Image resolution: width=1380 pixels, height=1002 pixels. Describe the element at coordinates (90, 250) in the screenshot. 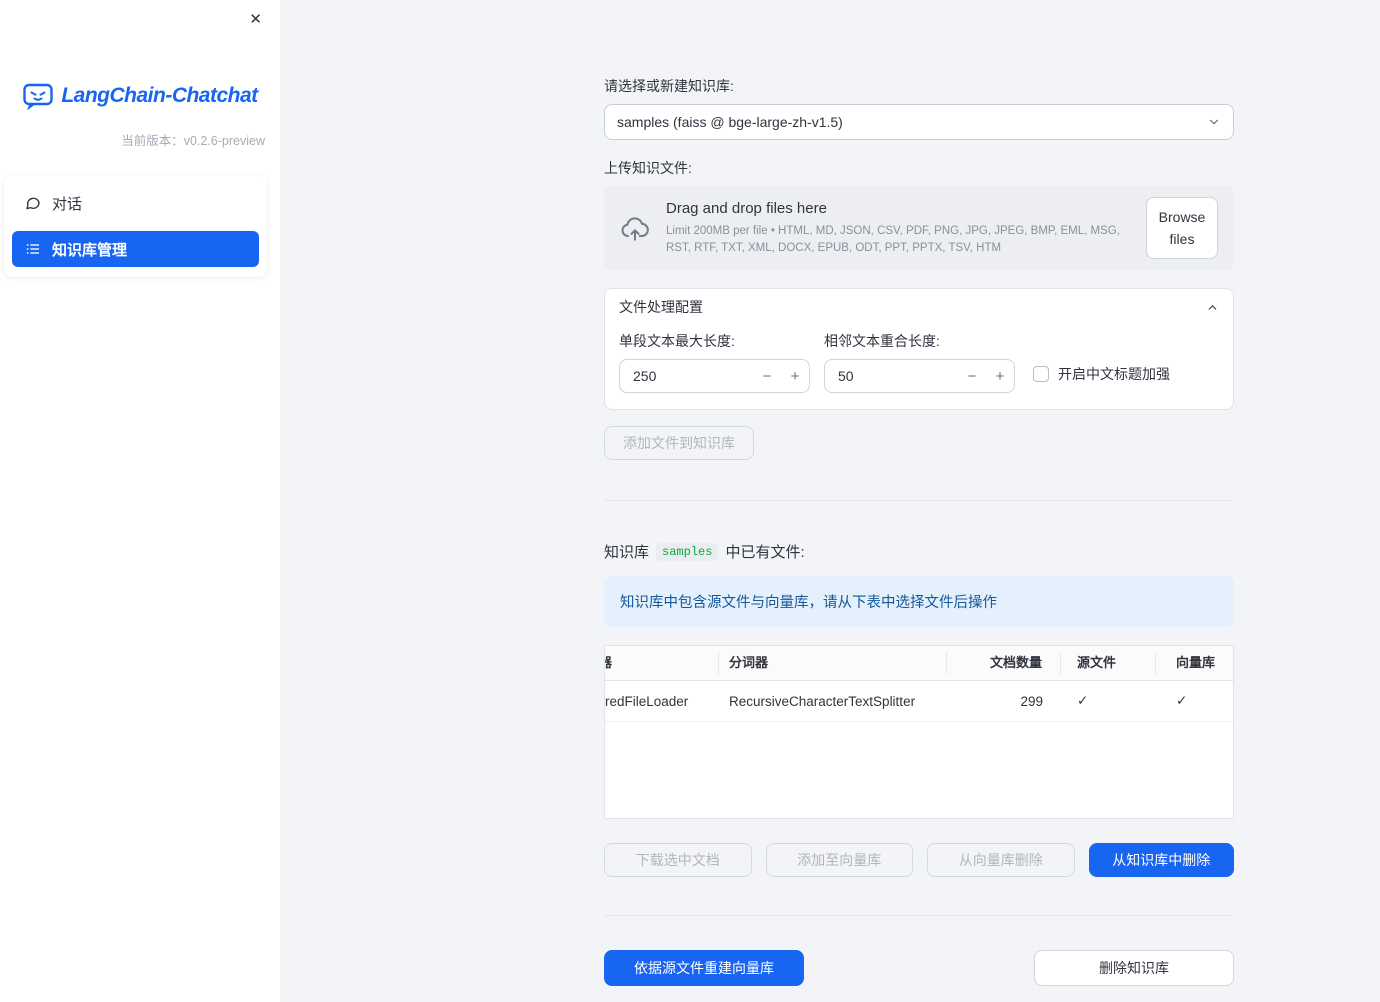

I see `nav-item-label: 知识库管理` at that location.